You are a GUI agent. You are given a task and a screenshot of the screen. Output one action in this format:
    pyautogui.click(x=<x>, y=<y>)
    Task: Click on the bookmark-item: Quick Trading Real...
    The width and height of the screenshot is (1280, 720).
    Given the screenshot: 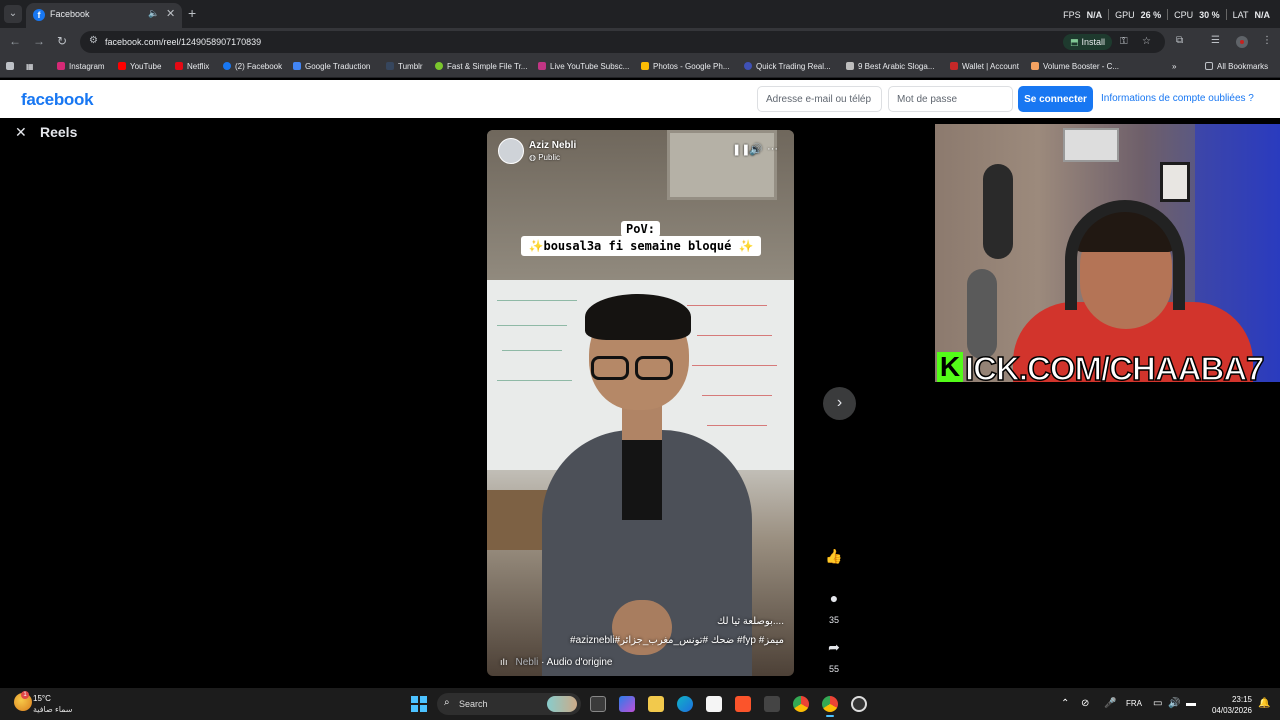 What is the action you would take?
    pyautogui.click(x=787, y=66)
    